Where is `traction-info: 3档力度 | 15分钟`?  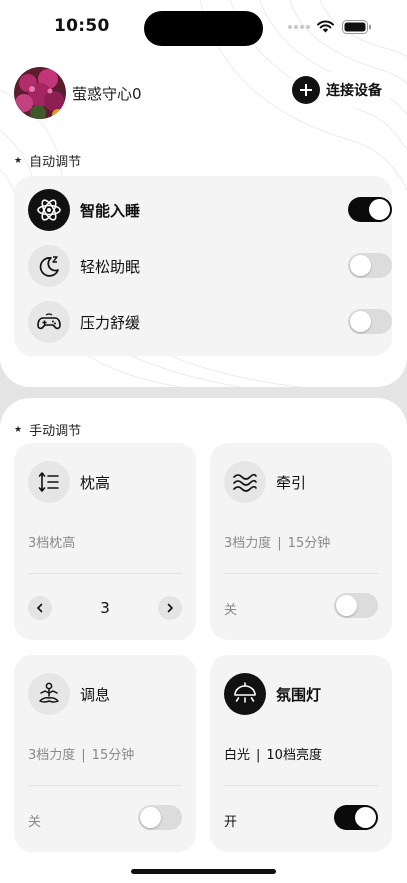 traction-info: 3档力度 | 15分钟 is located at coordinates (277, 541).